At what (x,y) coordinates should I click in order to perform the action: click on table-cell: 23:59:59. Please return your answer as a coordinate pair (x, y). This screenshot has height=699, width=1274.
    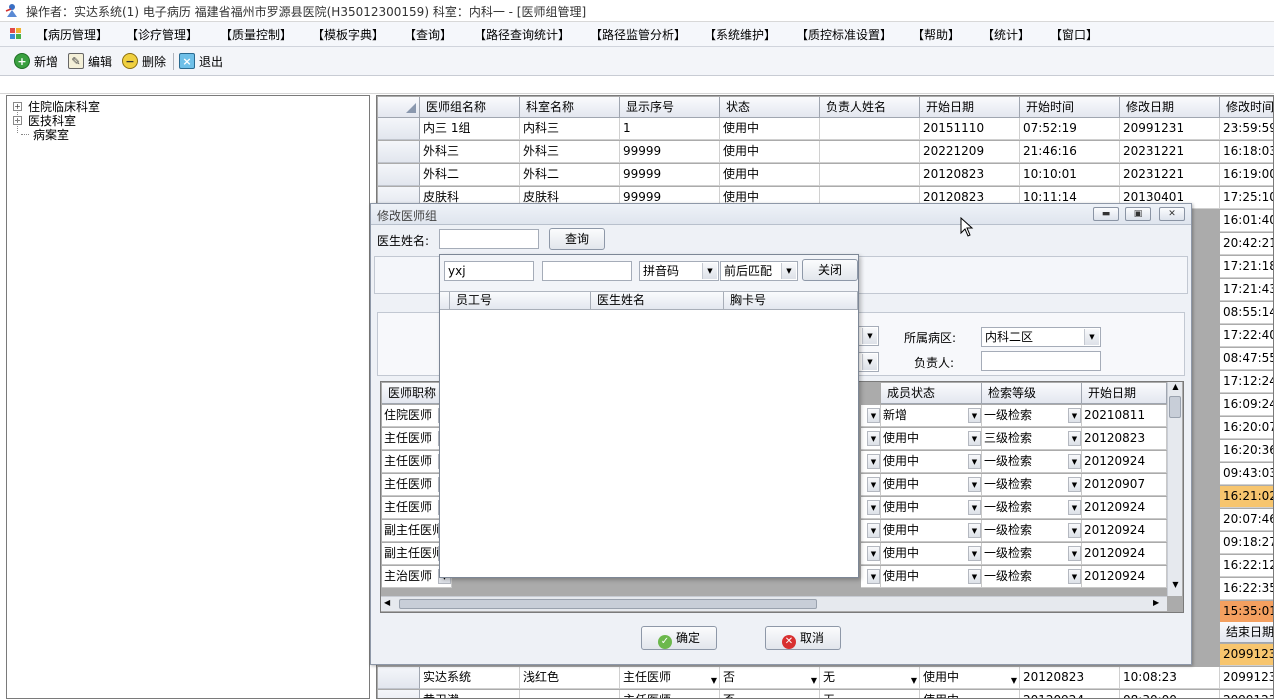
    Looking at the image, I should click on (1246, 129).